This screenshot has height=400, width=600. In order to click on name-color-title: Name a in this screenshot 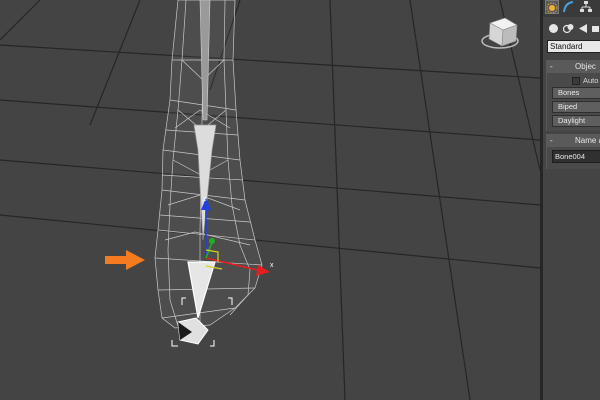, I will do `click(587, 140)`.